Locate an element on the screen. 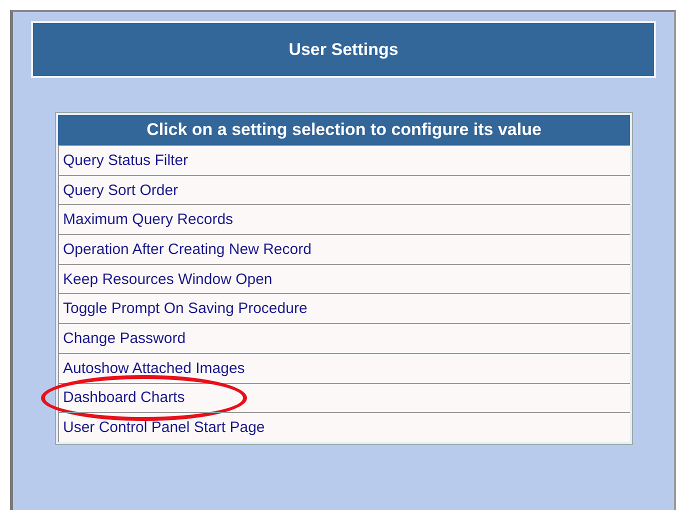 This screenshot has height=510, width=683. setting-link: Dashboard Charts is located at coordinates (124, 397).